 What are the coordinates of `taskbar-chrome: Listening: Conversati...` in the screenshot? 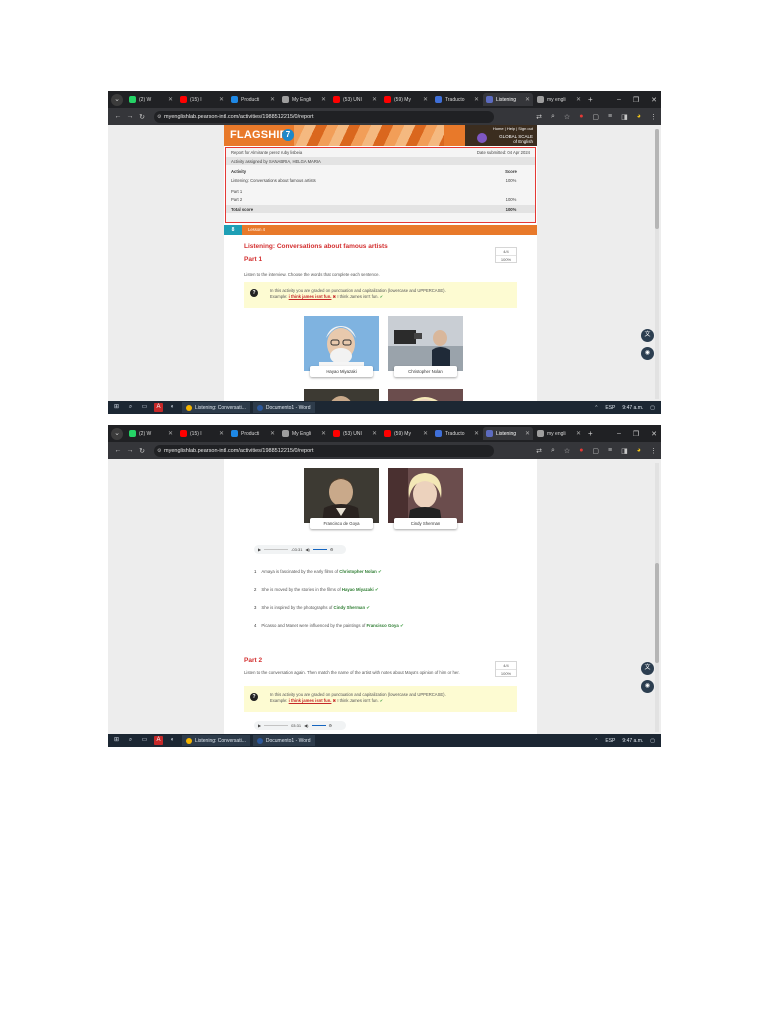 It's located at (216, 407).